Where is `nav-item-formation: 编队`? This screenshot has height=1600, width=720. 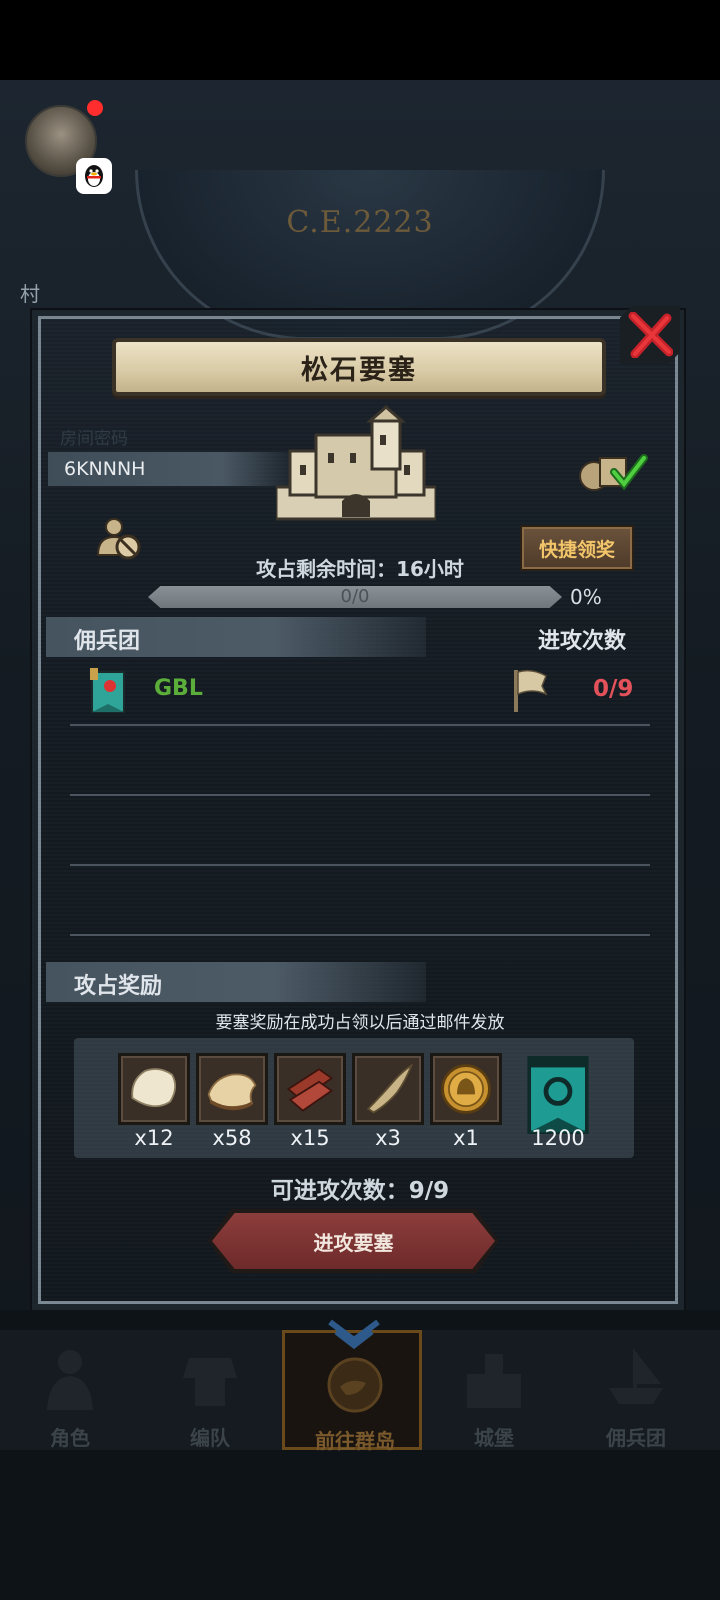
nav-item-formation: 编队 is located at coordinates (210, 1390).